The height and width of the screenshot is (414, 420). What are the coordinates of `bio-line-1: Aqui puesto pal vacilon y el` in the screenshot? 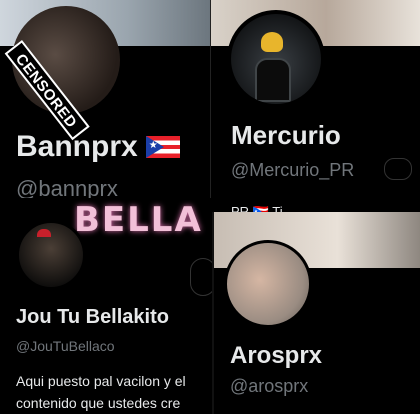 It's located at (101, 381).